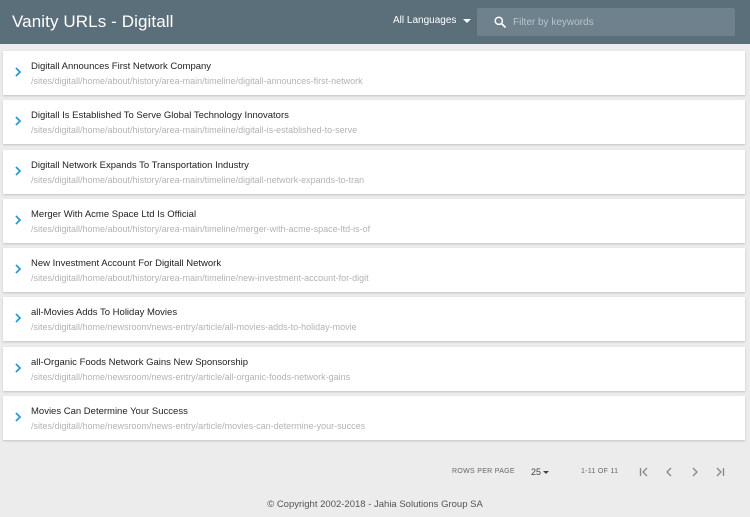 This screenshot has height=517, width=750. Describe the element at coordinates (483, 471) in the screenshot. I see `rows-per-page-label: ROWS PER PAGE` at that location.